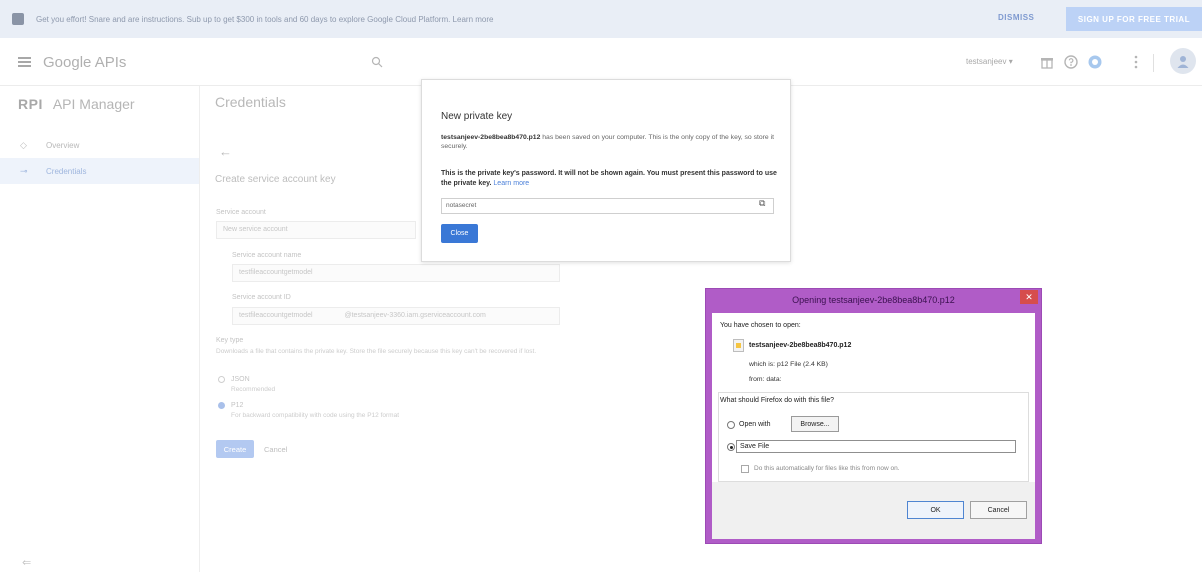  Describe the element at coordinates (1016, 17) in the screenshot. I see `dismiss-button: DISMISS` at that location.